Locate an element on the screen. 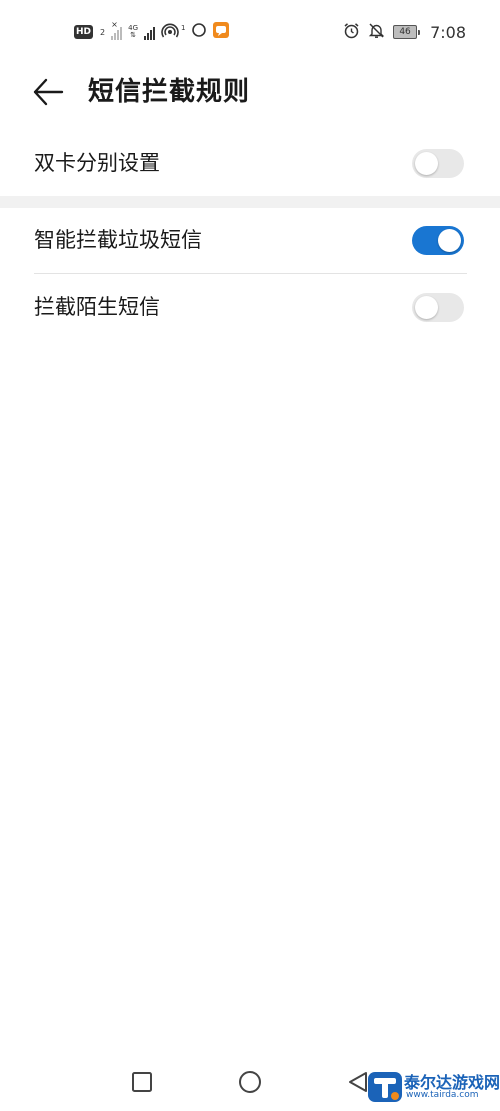 The height and width of the screenshot is (1111, 500). smart-spam-toggle is located at coordinates (438, 240).